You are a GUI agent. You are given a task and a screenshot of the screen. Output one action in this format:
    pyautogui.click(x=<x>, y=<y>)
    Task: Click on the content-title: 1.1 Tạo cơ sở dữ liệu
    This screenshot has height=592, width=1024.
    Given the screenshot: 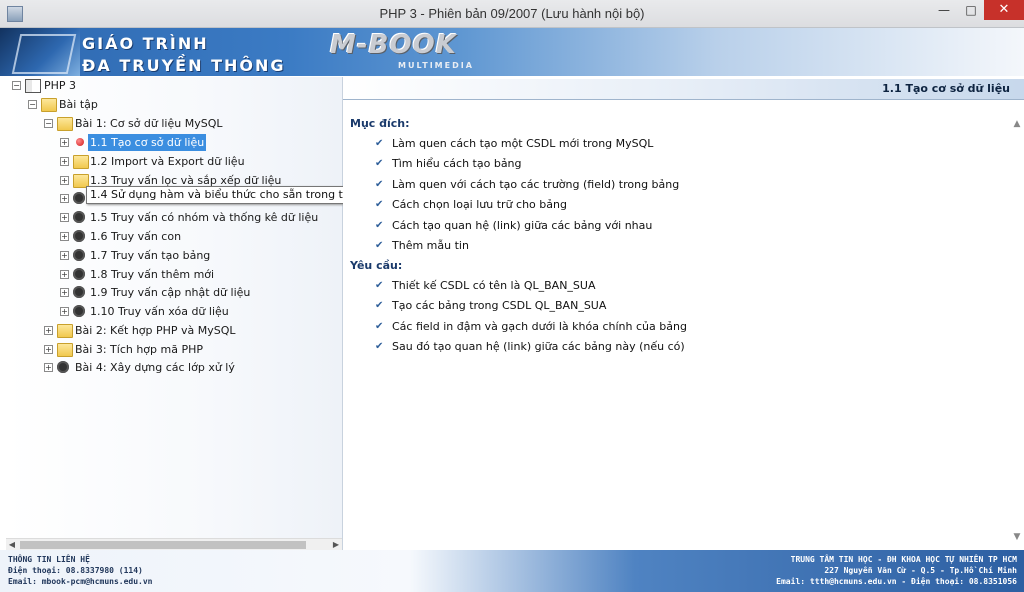 What is the action you would take?
    pyautogui.click(x=946, y=88)
    